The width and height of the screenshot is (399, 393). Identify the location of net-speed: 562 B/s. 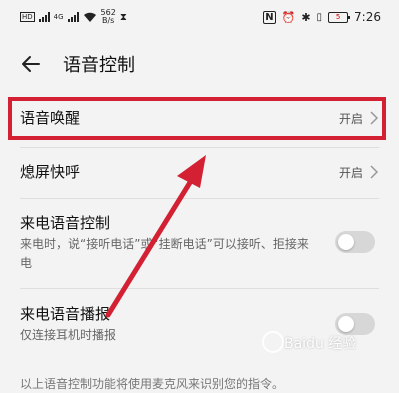
(108, 17).